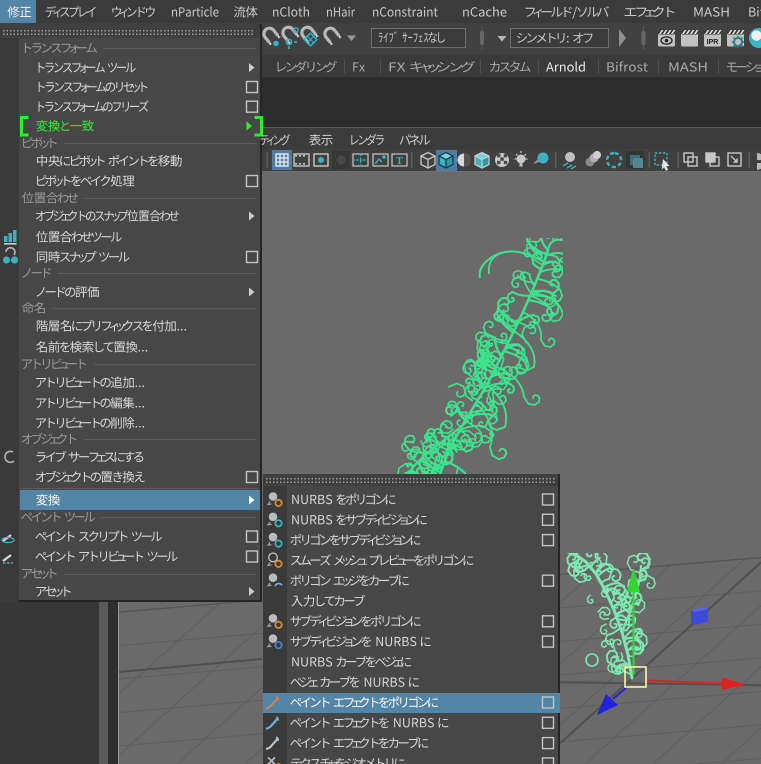 The image size is (761, 764). I want to click on svg-text: IPR, so click(713, 42).